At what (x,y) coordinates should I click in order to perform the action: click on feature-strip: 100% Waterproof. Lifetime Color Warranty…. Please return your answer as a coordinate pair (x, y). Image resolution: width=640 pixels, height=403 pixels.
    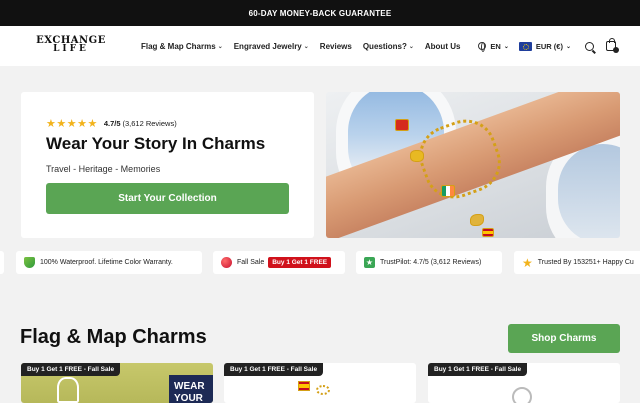
    Looking at the image, I should click on (320, 262).